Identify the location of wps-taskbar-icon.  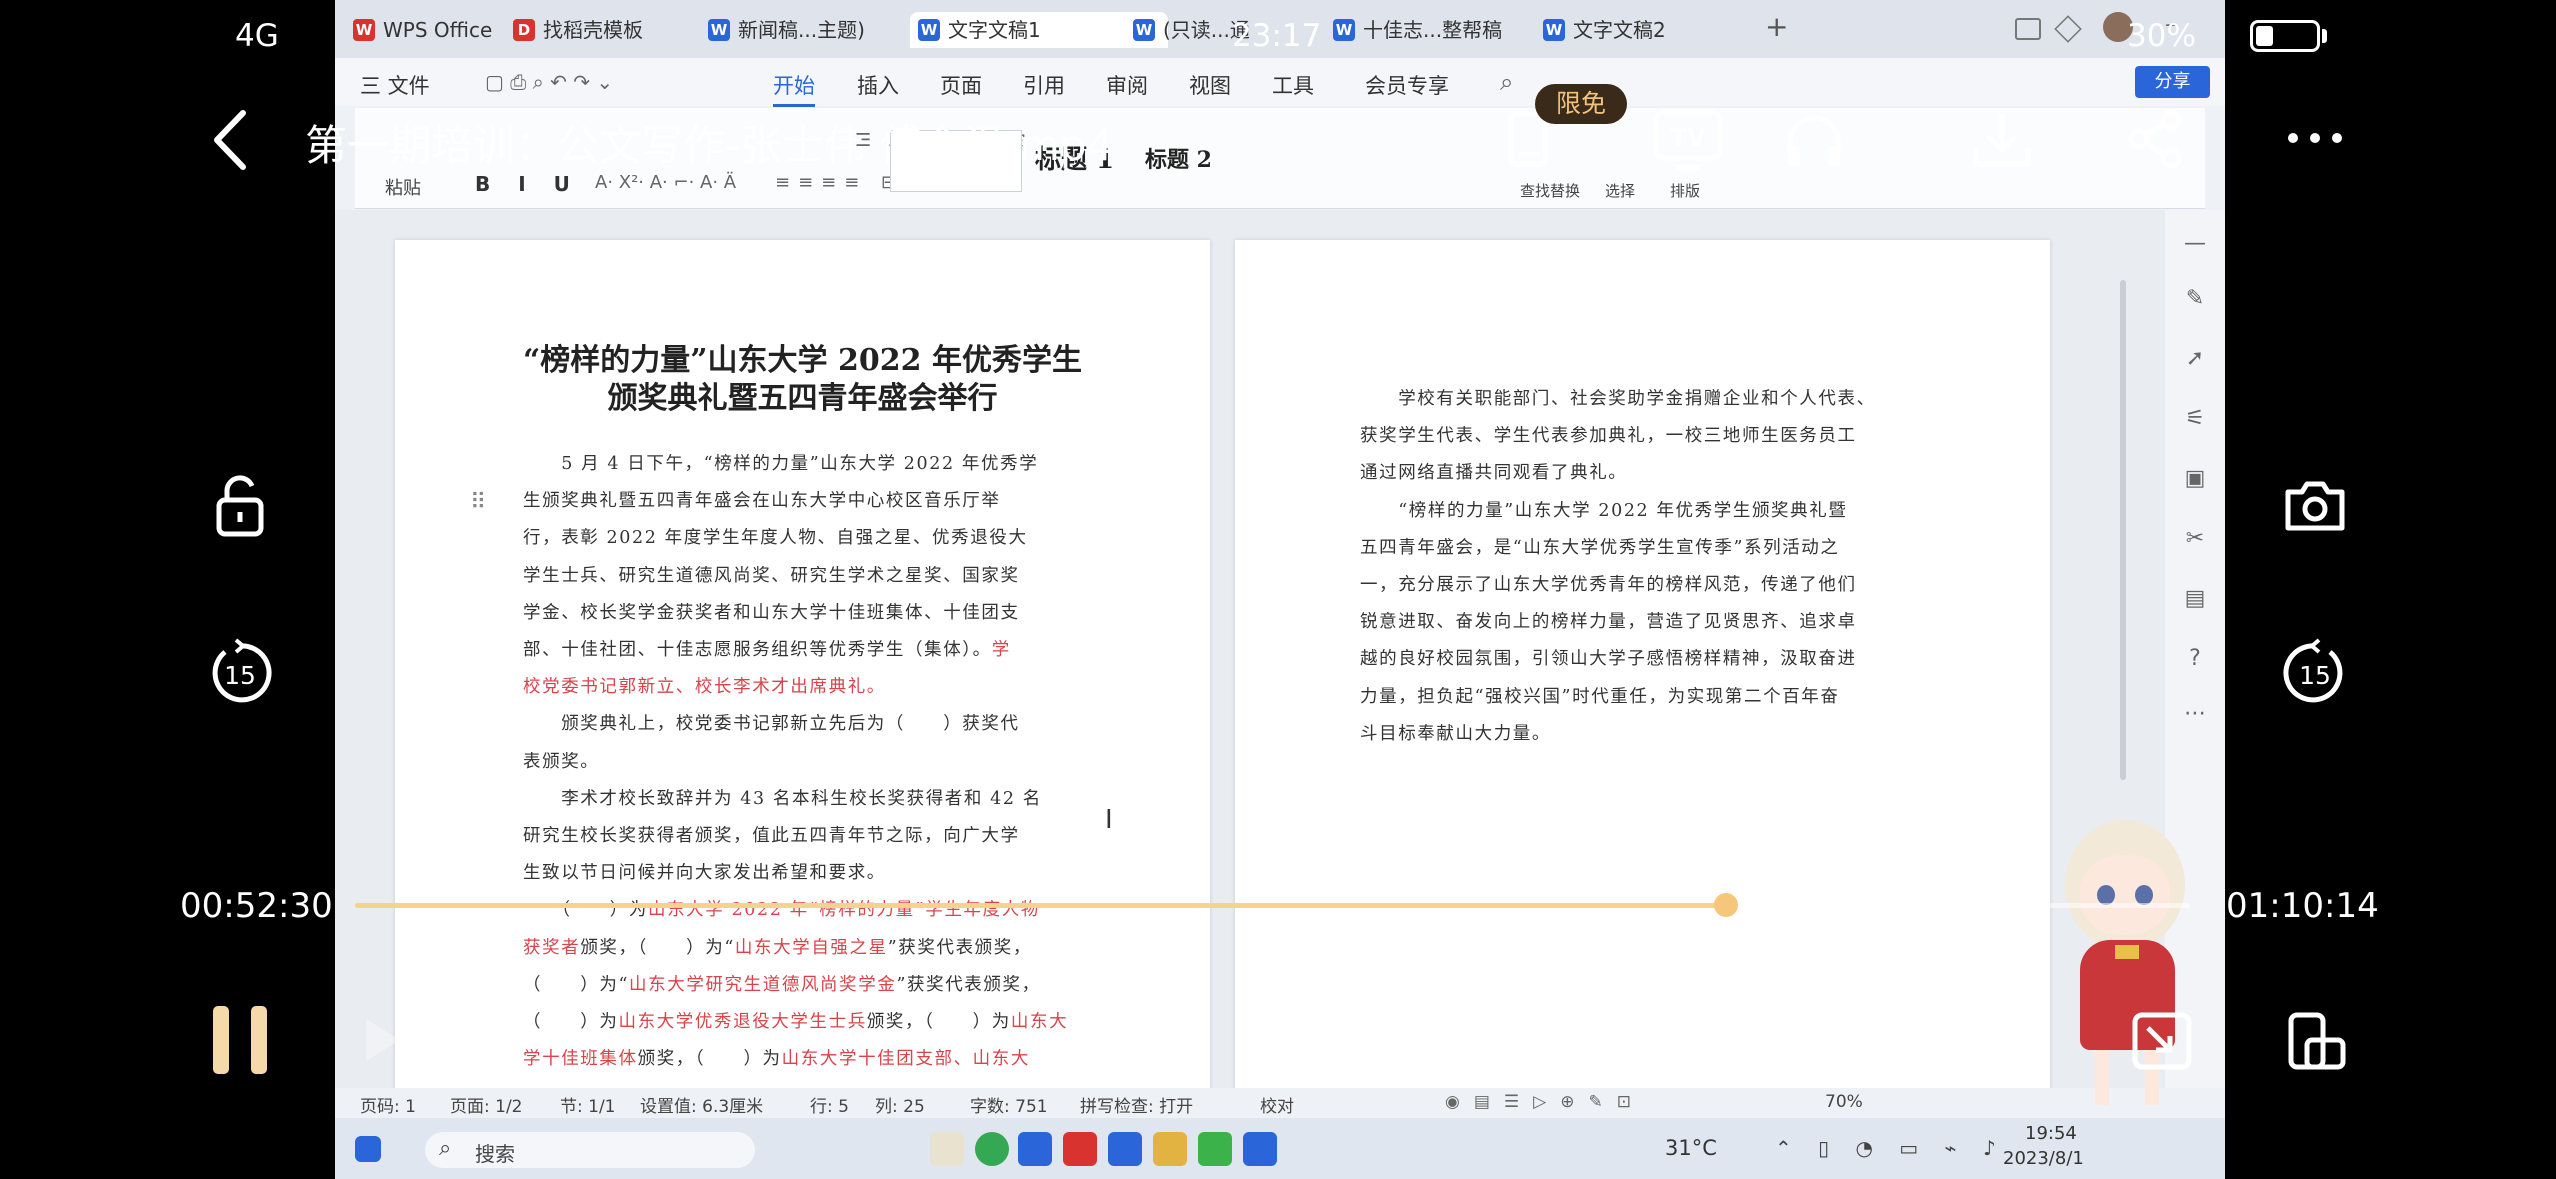
(1080, 1149).